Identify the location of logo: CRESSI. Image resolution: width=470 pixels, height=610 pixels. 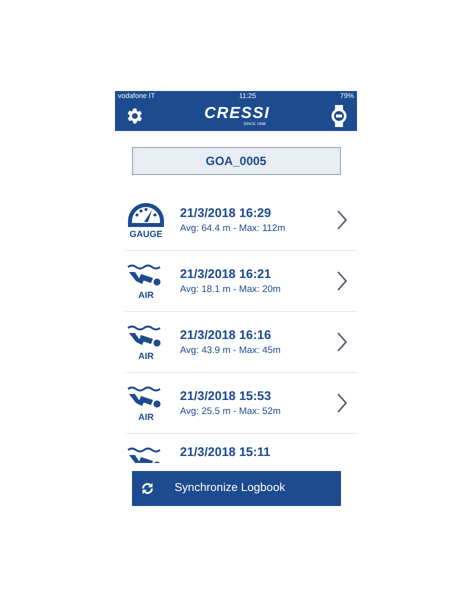
(237, 114).